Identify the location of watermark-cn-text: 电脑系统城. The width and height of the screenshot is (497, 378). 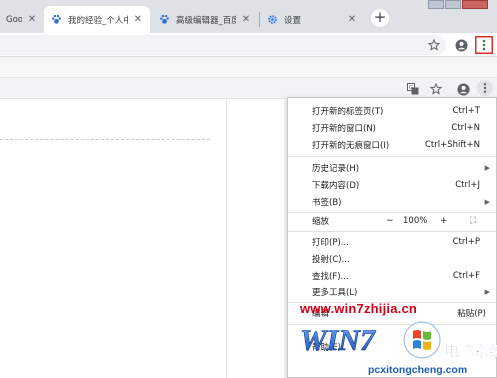
(470, 351).